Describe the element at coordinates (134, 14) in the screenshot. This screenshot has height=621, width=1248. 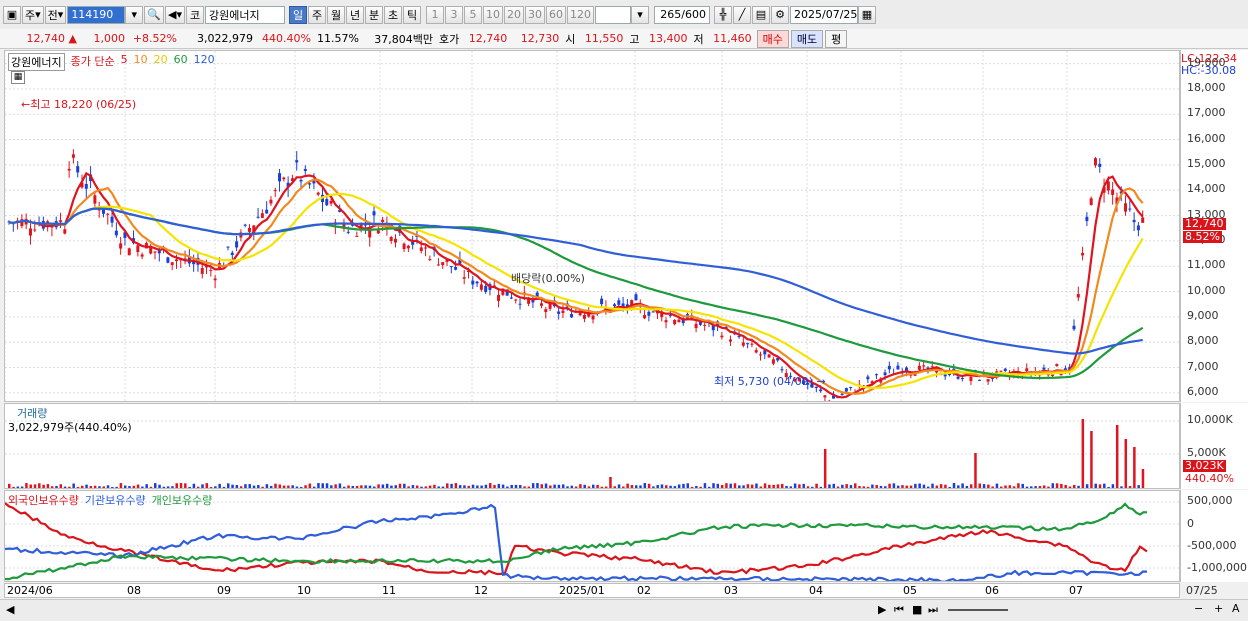
I see `dropdown-icon: ▾` at that location.